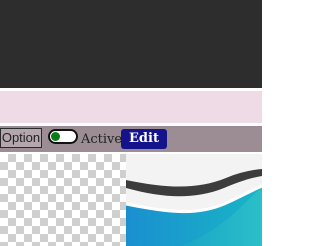  I want to click on toggle-label: Active, so click(102, 139).